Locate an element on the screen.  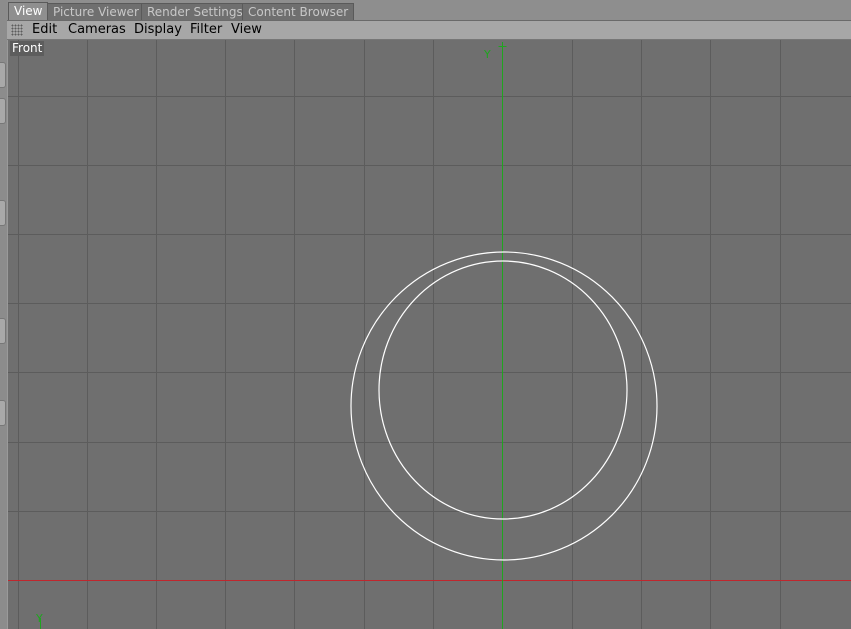
tab-picture-viewer: Picture Viewer is located at coordinates (96, 11).